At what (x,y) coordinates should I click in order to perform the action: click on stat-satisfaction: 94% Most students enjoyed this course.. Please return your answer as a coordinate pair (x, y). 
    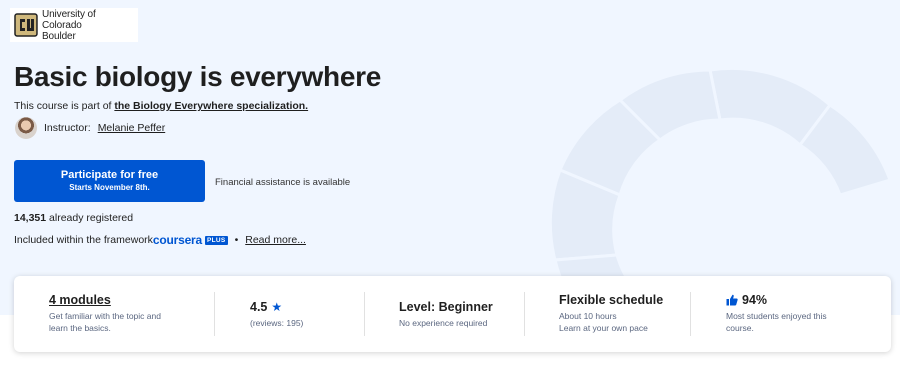
    Looking at the image, I should click on (801, 314).